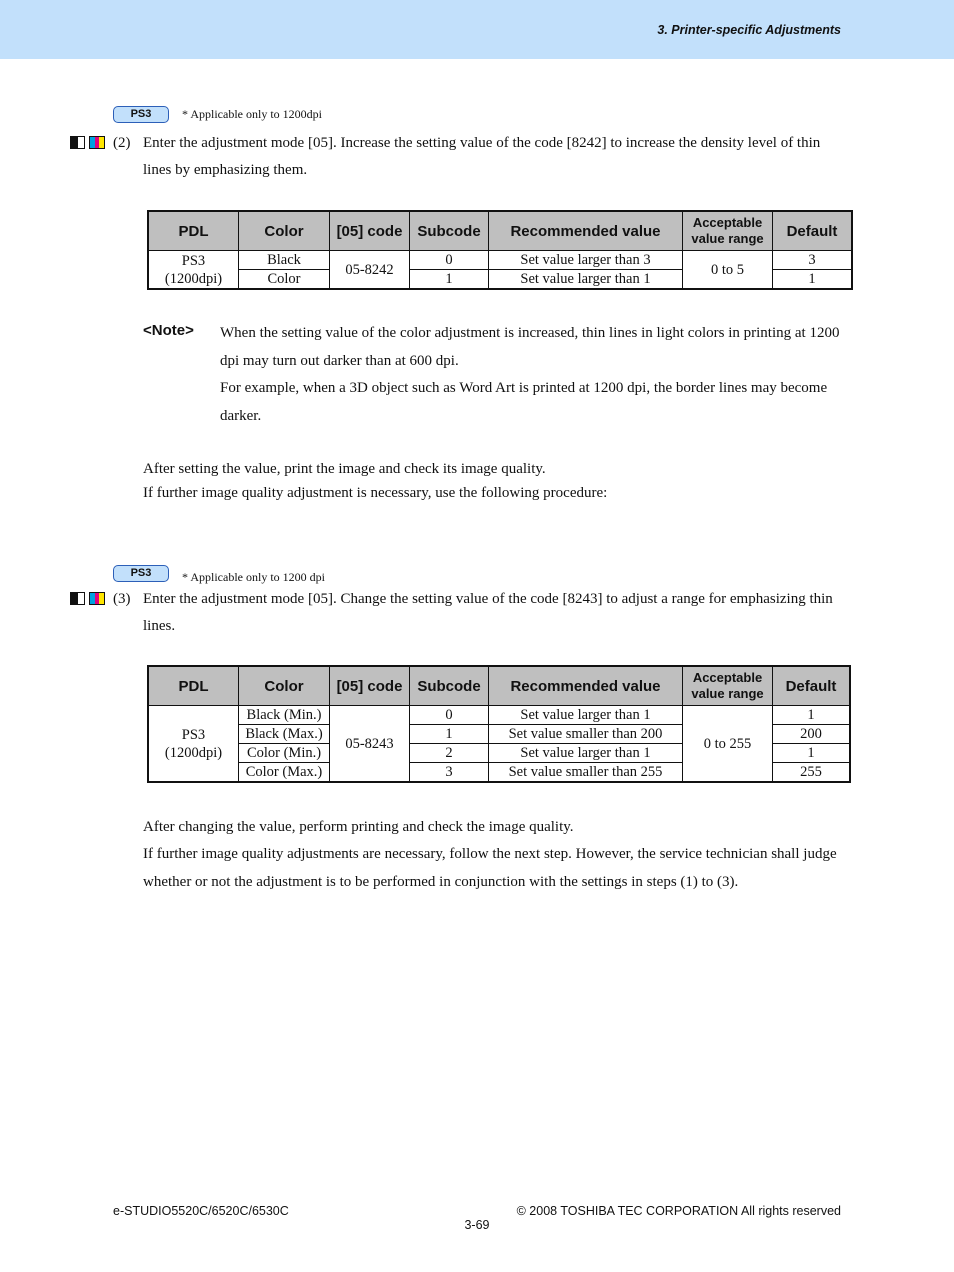  What do you see at coordinates (477, 29) in the screenshot?
I see `header-band: 3. Printer-specific Adjustments` at bounding box center [477, 29].